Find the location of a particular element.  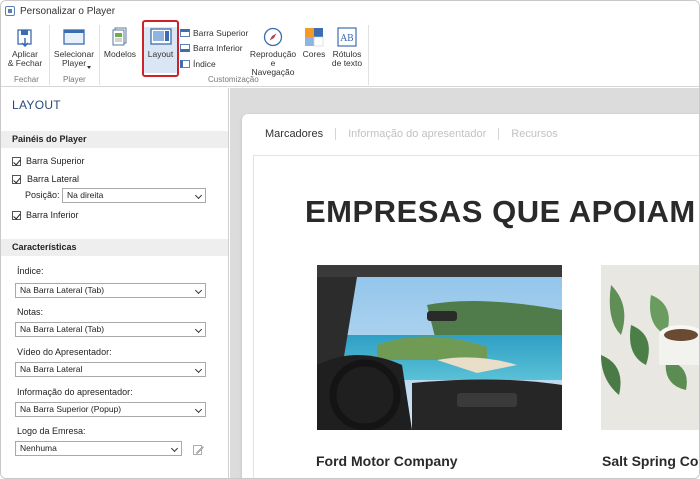

text-labels-button: AB Rótulos de texto is located at coordinates (347, 47).